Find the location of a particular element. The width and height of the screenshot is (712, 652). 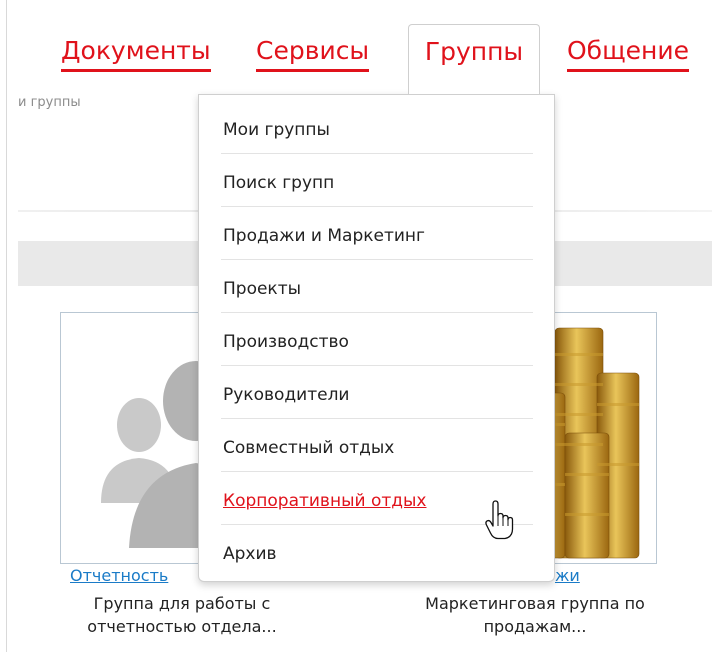

group-description-reporting-line1: Группа для работы с is located at coordinates (182, 603).